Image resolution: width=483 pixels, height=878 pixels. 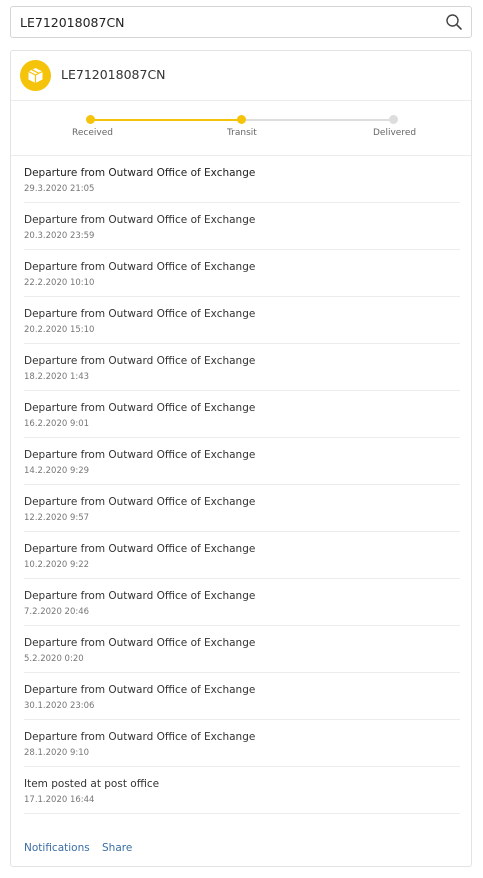 What do you see at coordinates (166, 120) in the screenshot?
I see `progress-line-complete` at bounding box center [166, 120].